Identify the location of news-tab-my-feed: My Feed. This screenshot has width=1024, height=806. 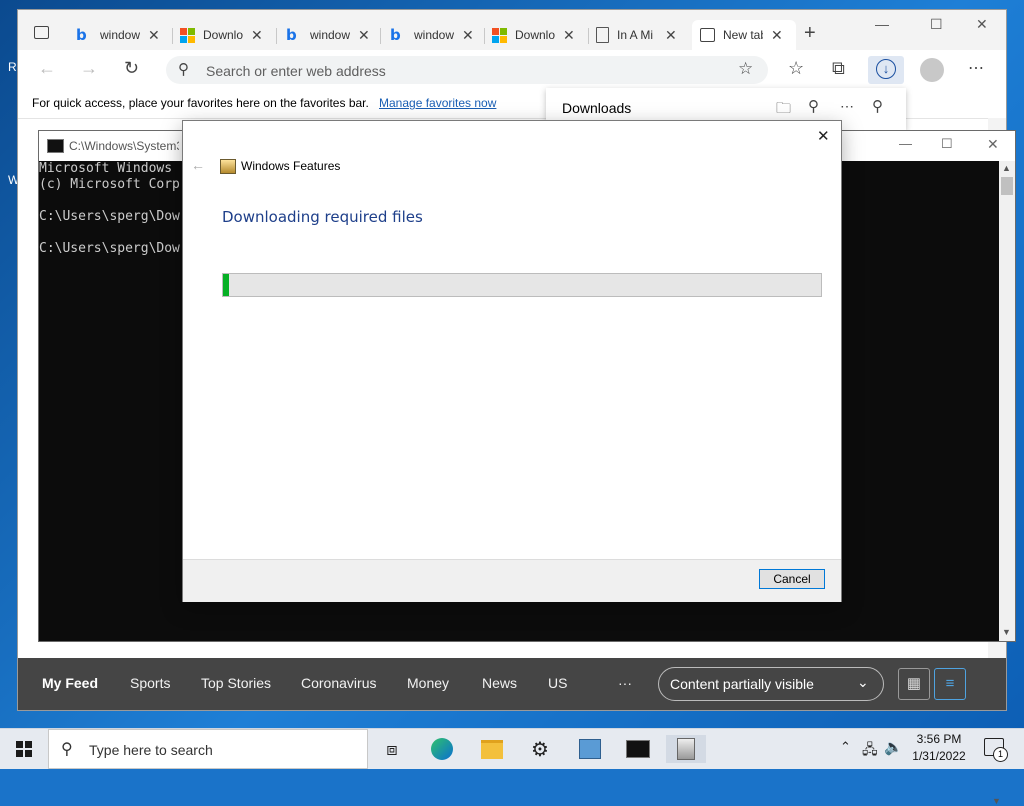
(70, 683).